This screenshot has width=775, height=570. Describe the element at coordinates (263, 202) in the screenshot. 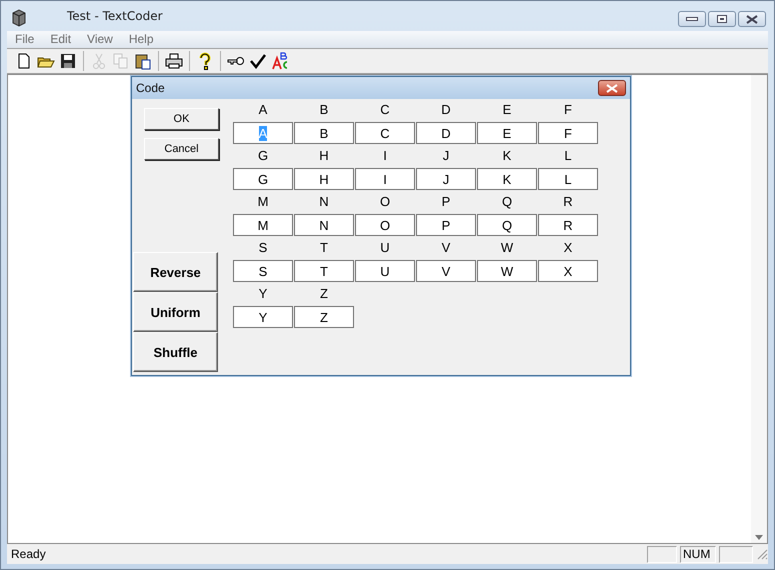

I see `letter-label: M` at that location.